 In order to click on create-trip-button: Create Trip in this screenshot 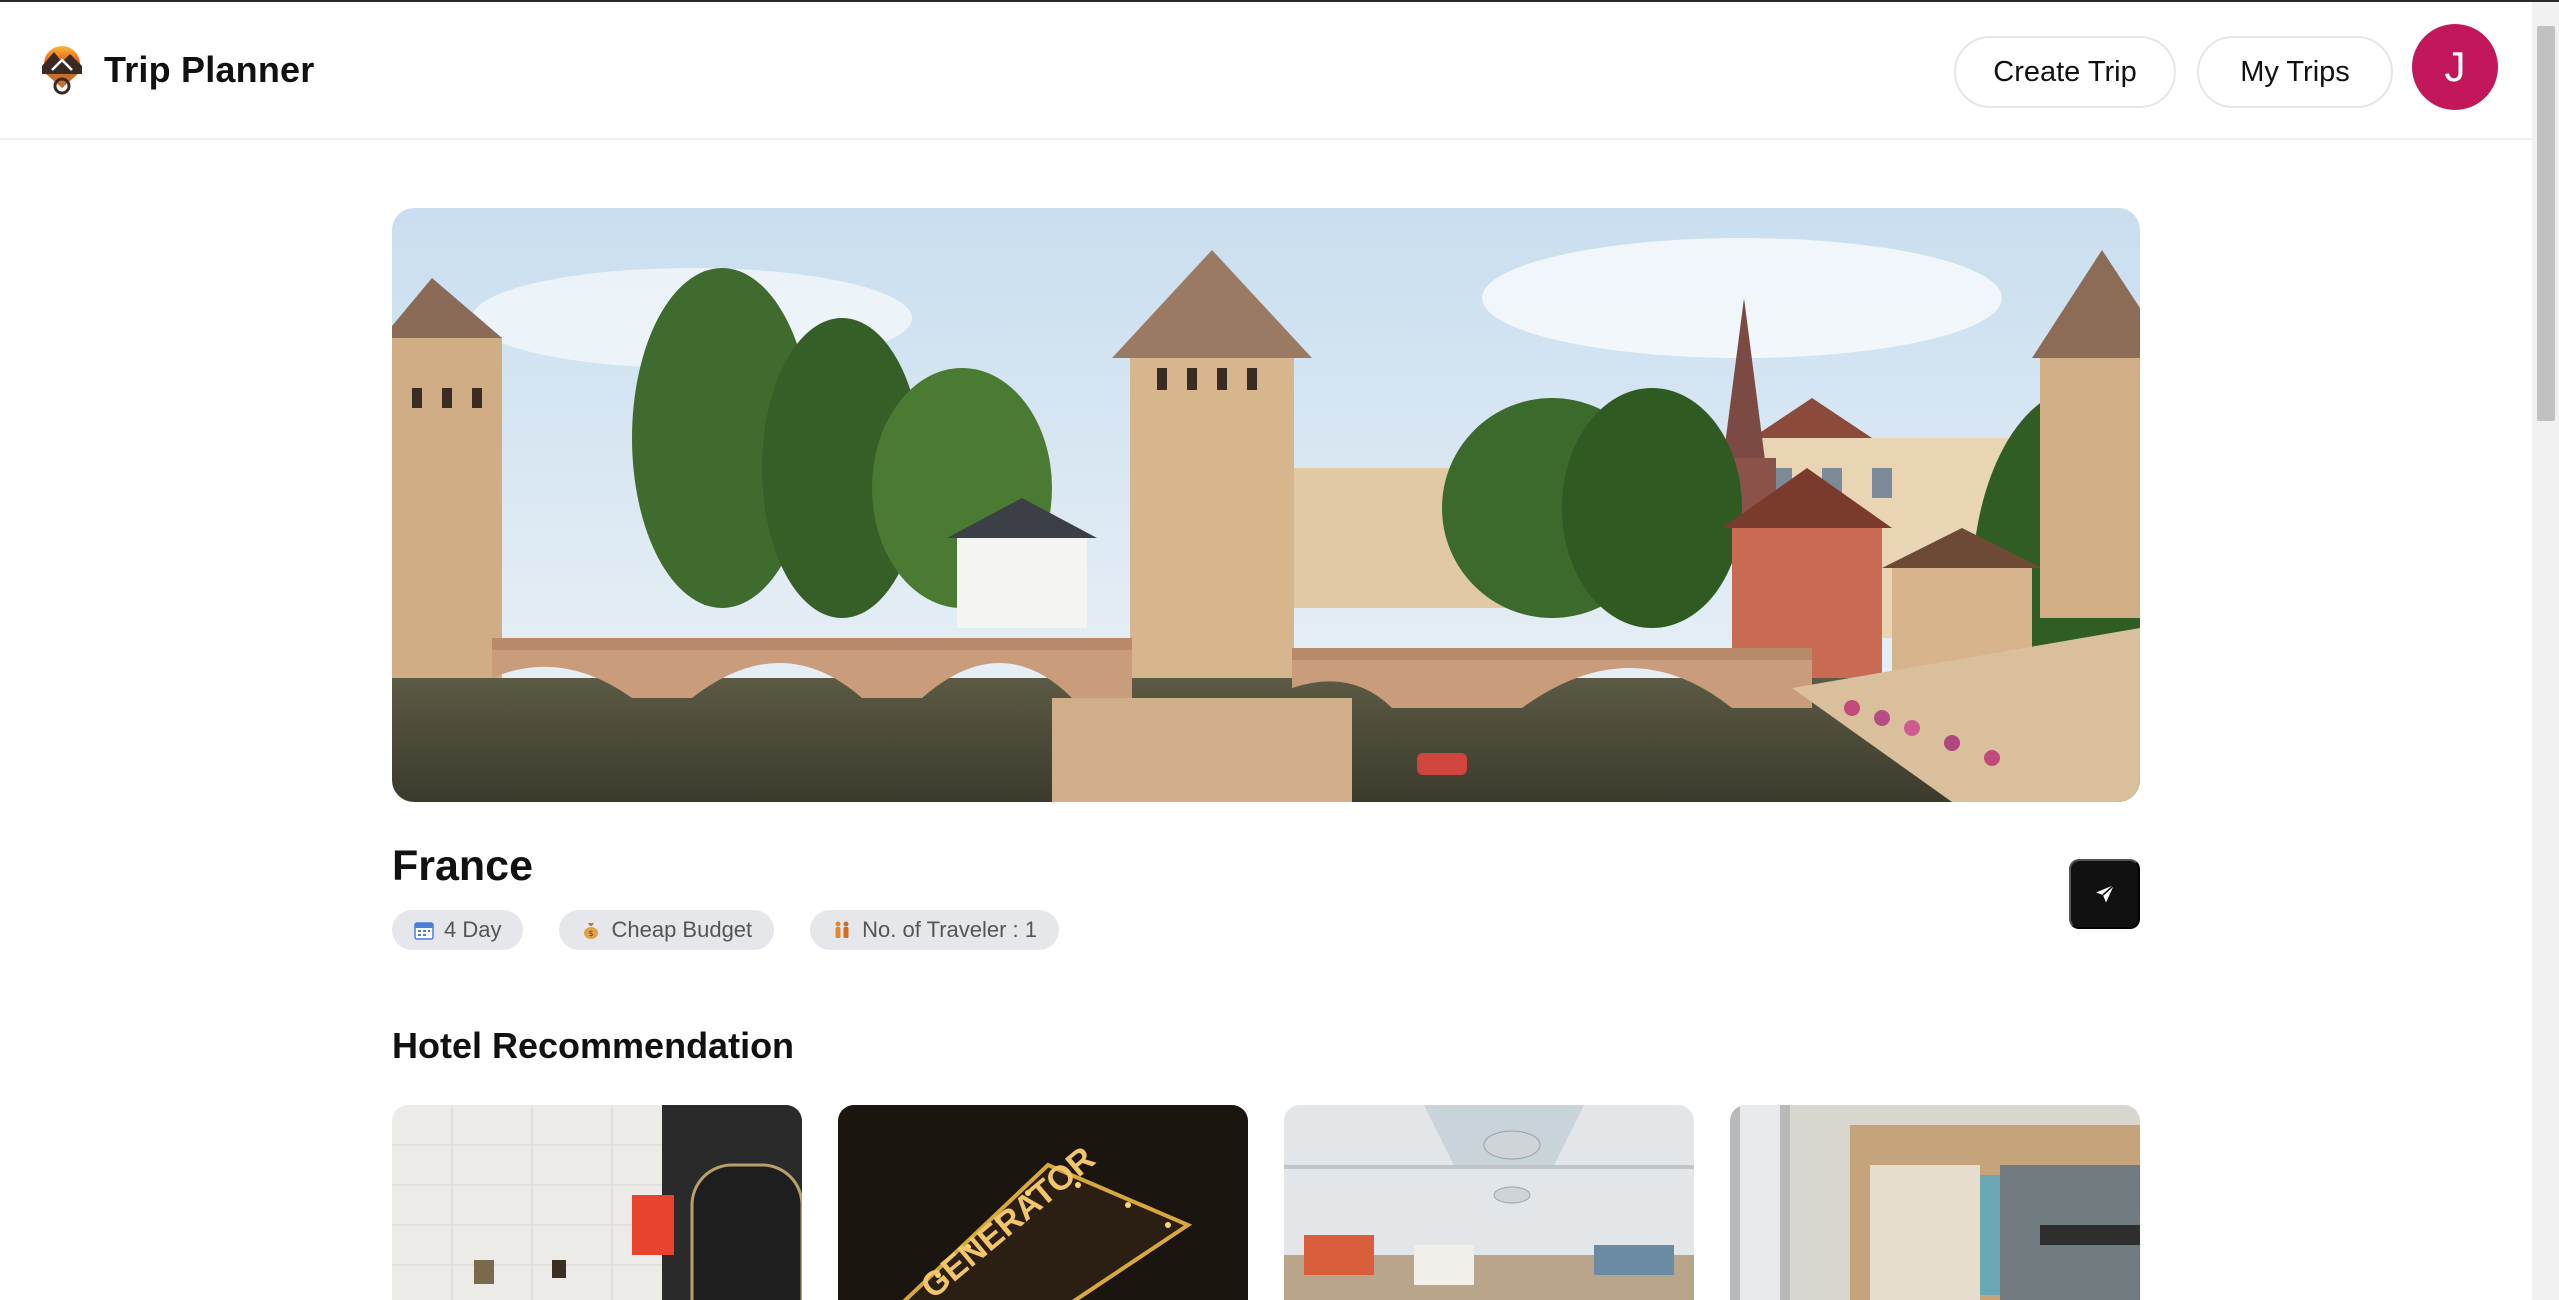, I will do `click(2065, 72)`.